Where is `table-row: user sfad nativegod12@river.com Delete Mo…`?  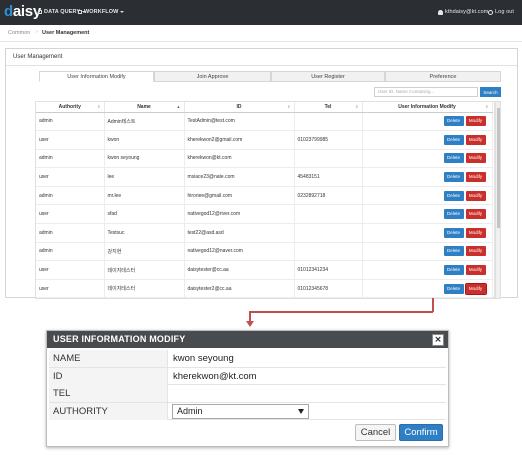
table-row: user sfad nativegod12@river.com Delete Mo… is located at coordinates (264, 214).